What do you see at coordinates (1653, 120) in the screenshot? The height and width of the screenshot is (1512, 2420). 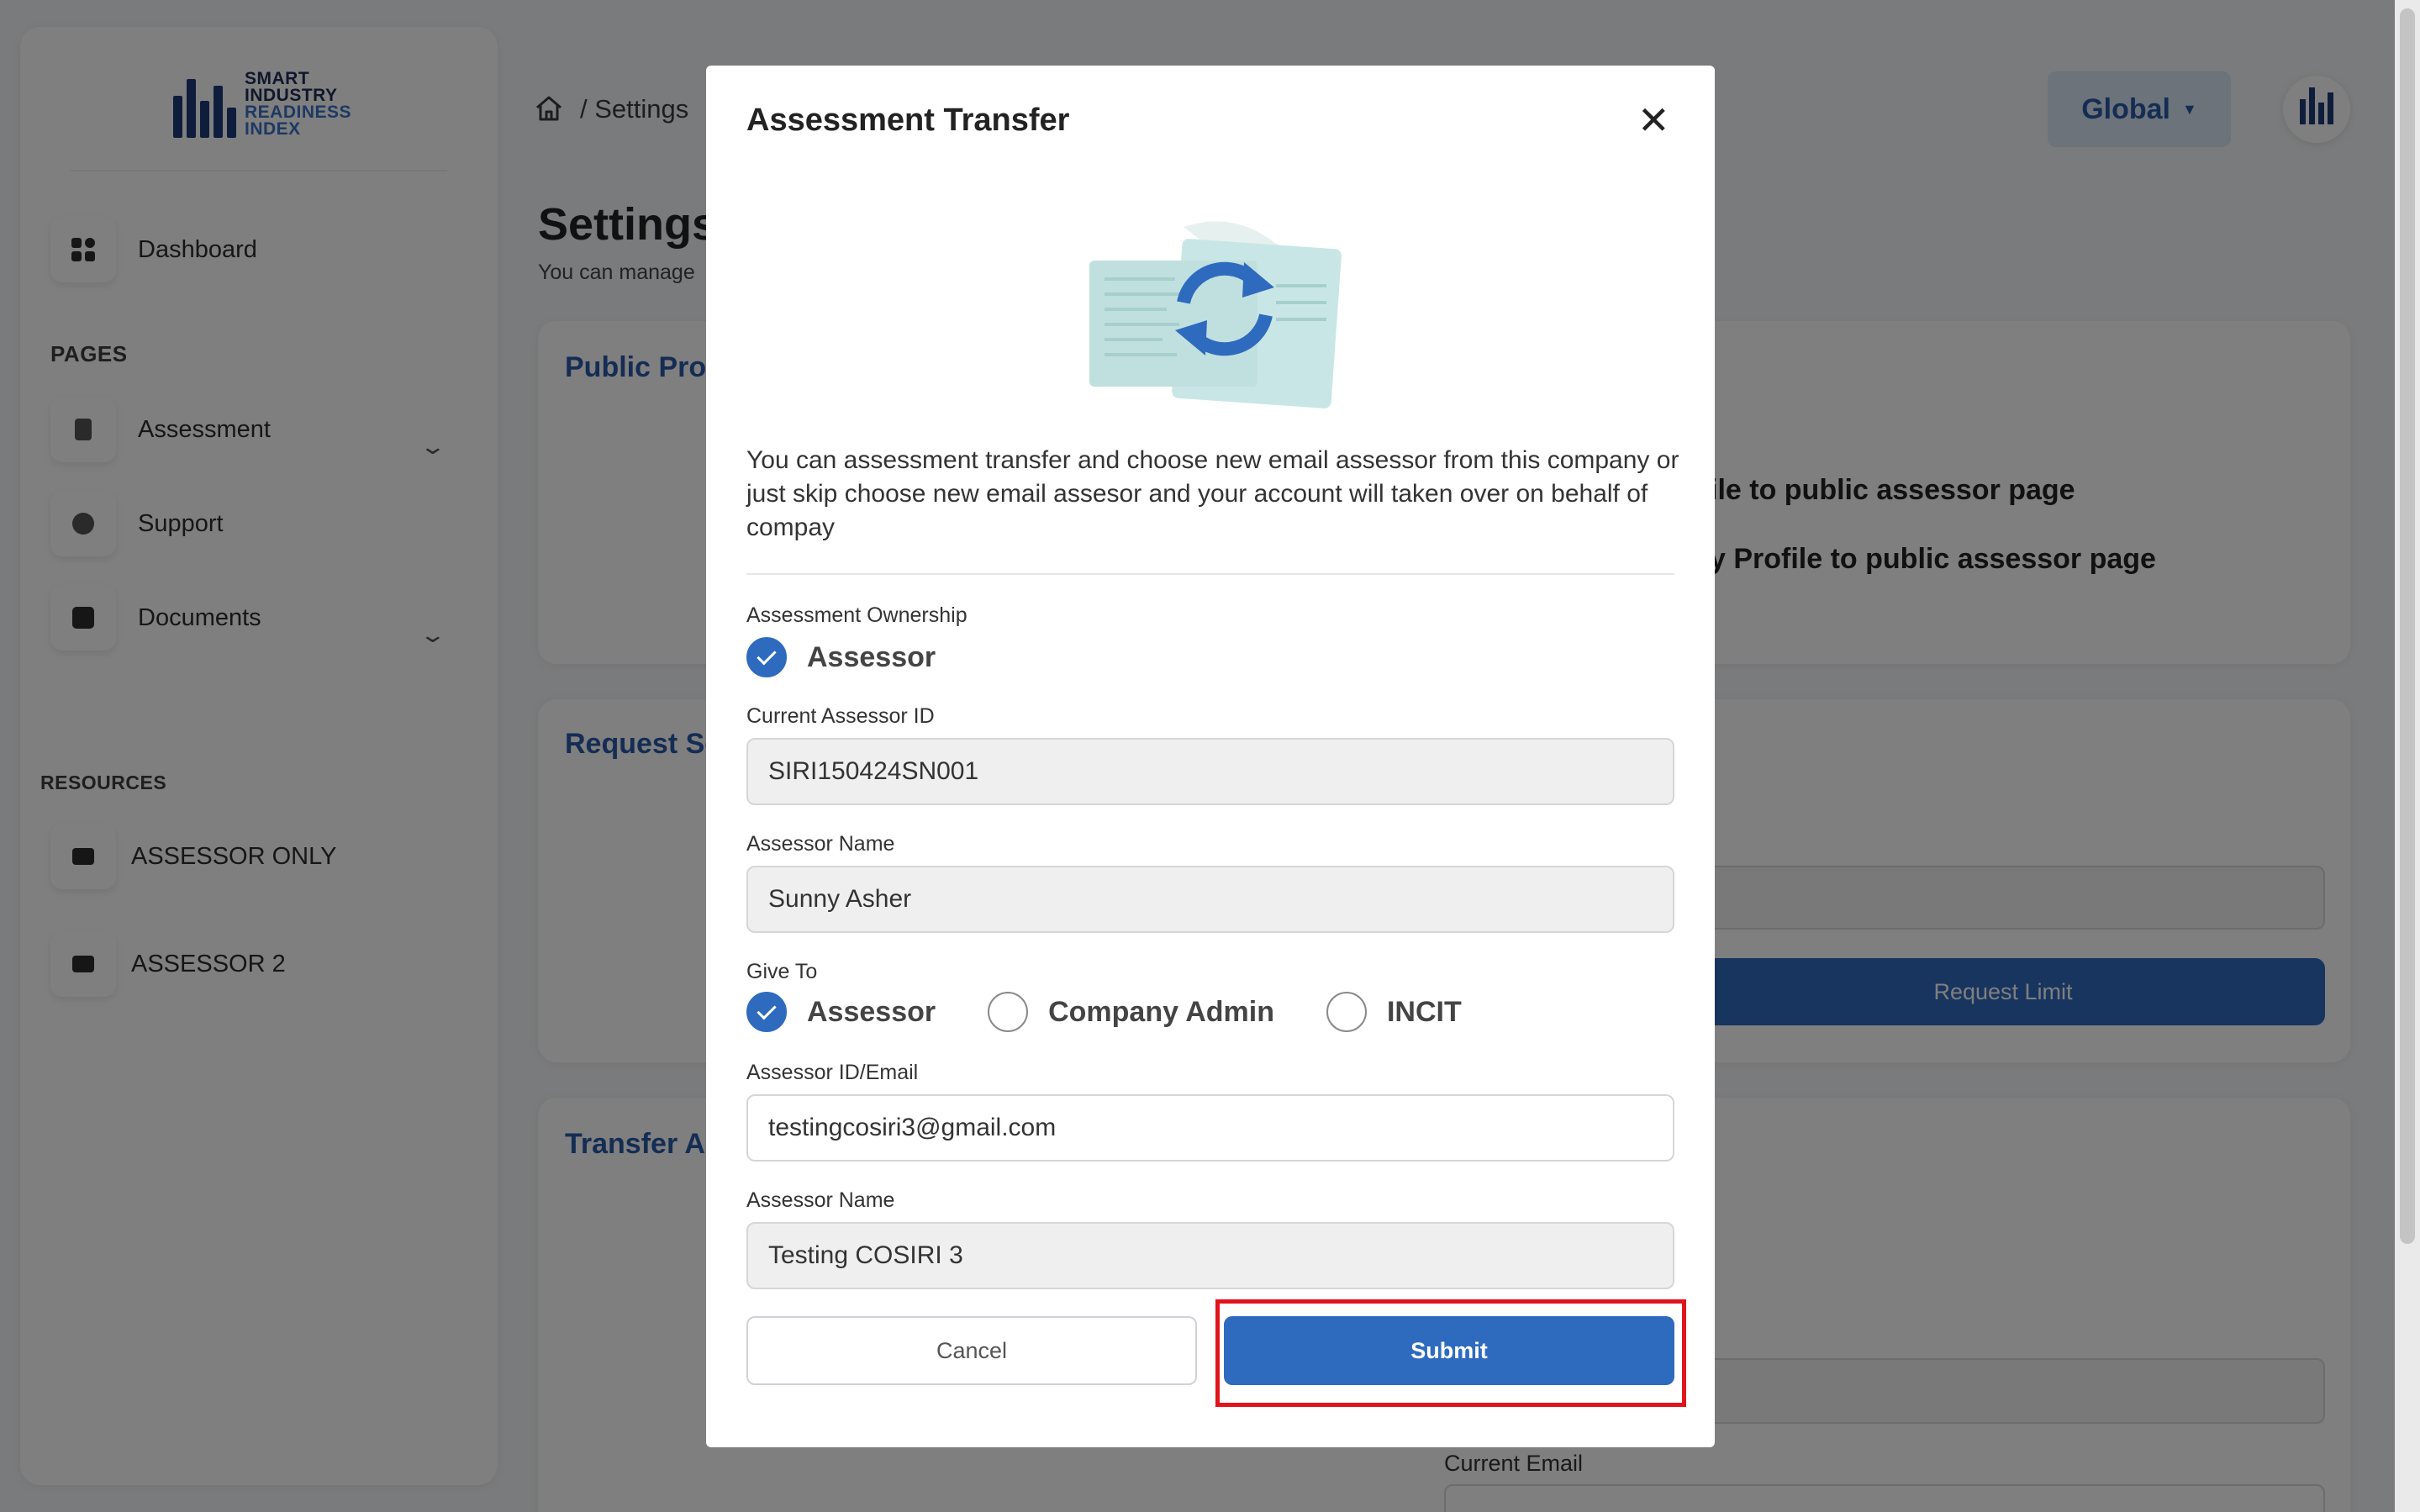 I see `close-icon: ✕` at bounding box center [1653, 120].